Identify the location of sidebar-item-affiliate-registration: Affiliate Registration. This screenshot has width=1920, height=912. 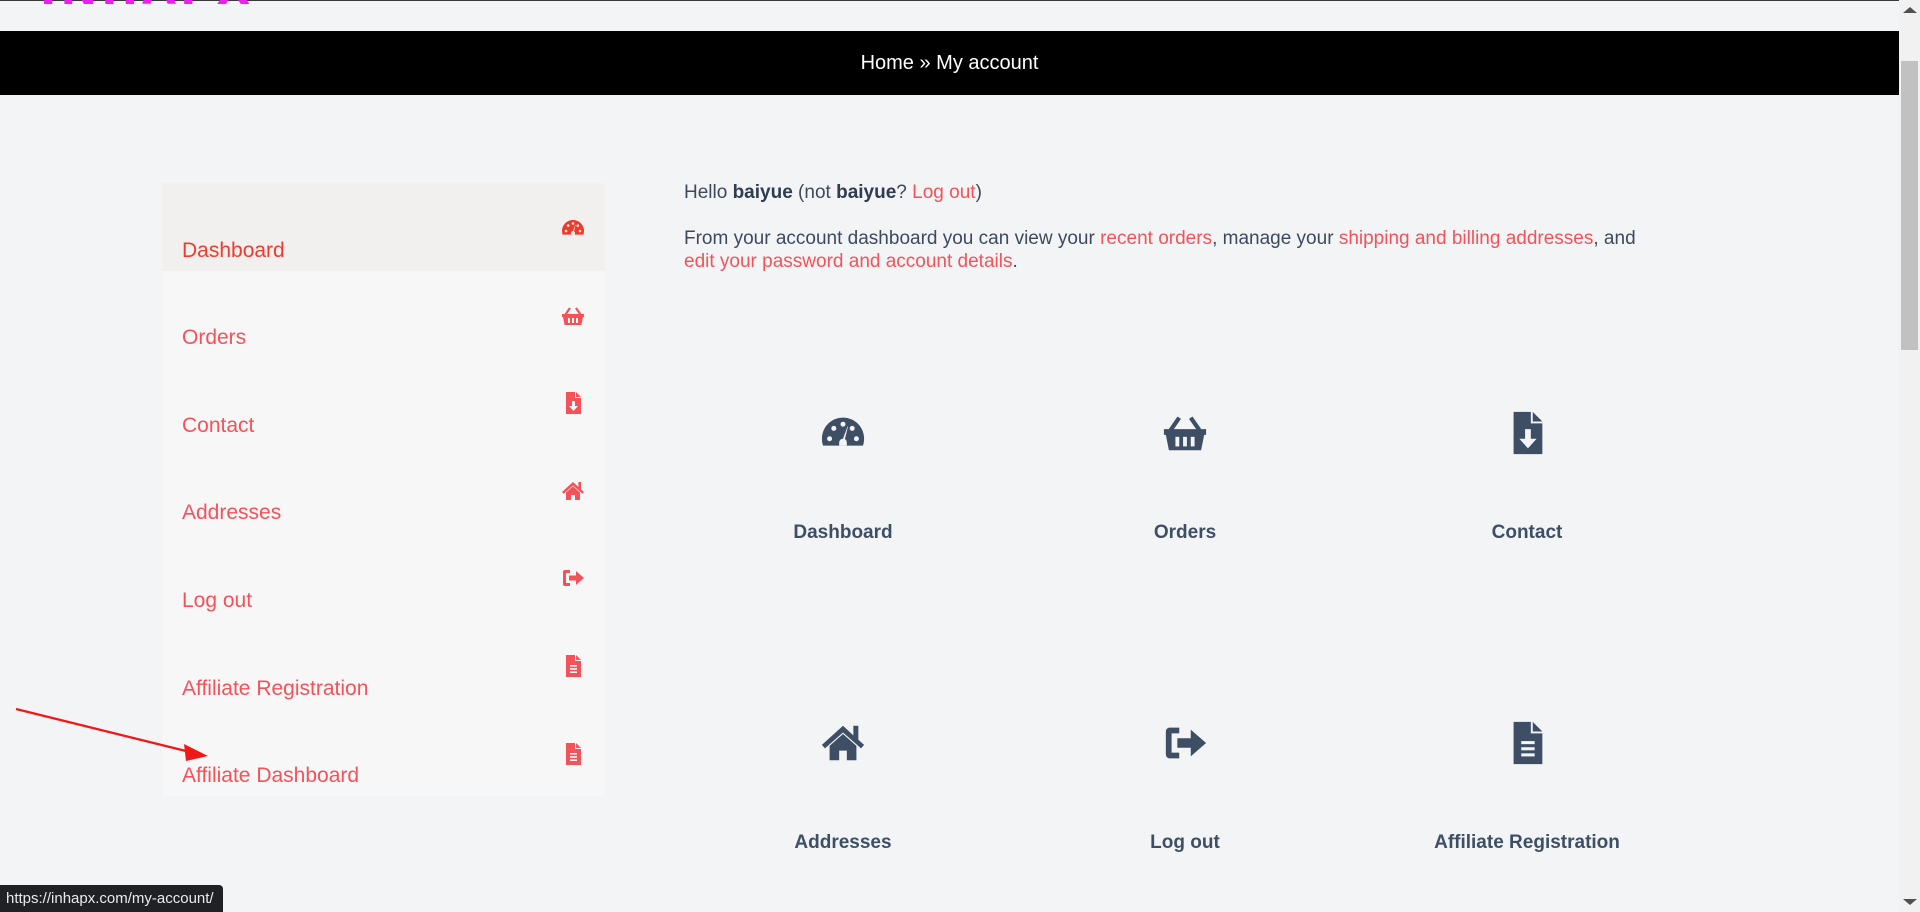
(383, 665).